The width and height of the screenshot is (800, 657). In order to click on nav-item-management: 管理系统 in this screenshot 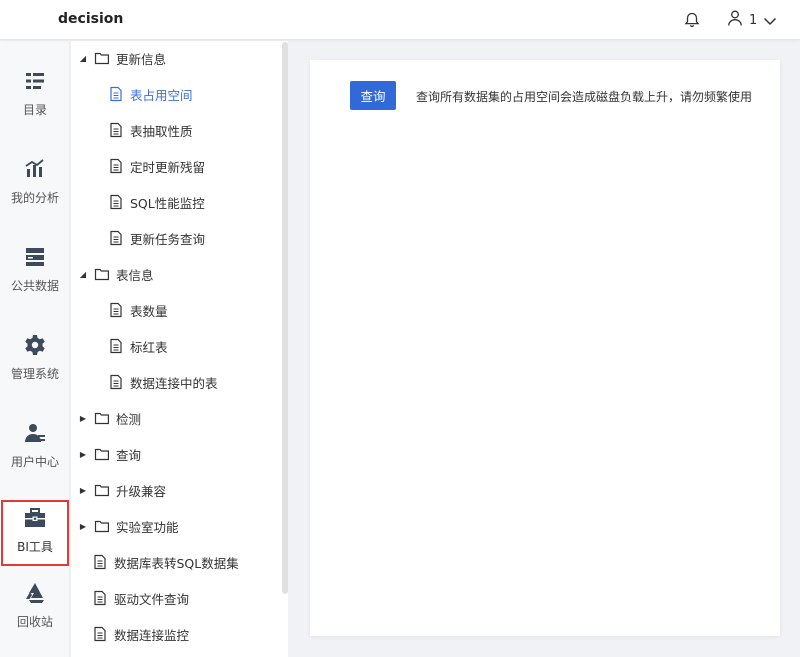, I will do `click(35, 363)`.